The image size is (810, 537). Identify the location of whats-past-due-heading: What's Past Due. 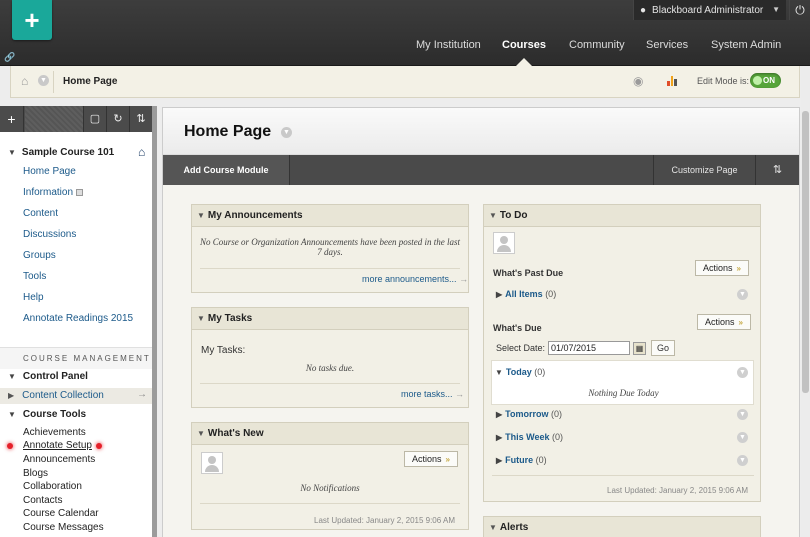
(528, 273).